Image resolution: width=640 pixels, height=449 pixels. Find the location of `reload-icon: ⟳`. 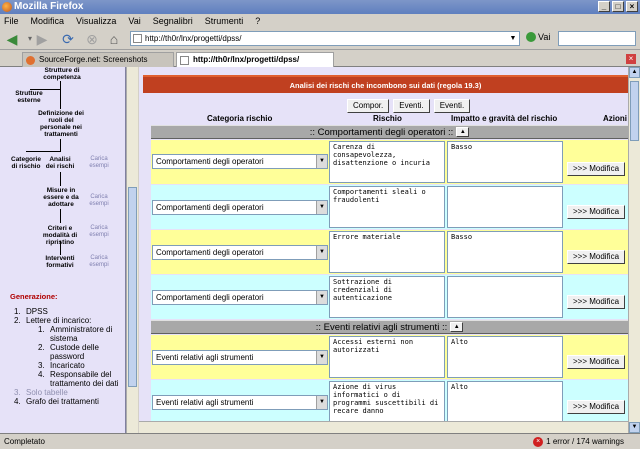

reload-icon: ⟳ is located at coordinates (68, 39).